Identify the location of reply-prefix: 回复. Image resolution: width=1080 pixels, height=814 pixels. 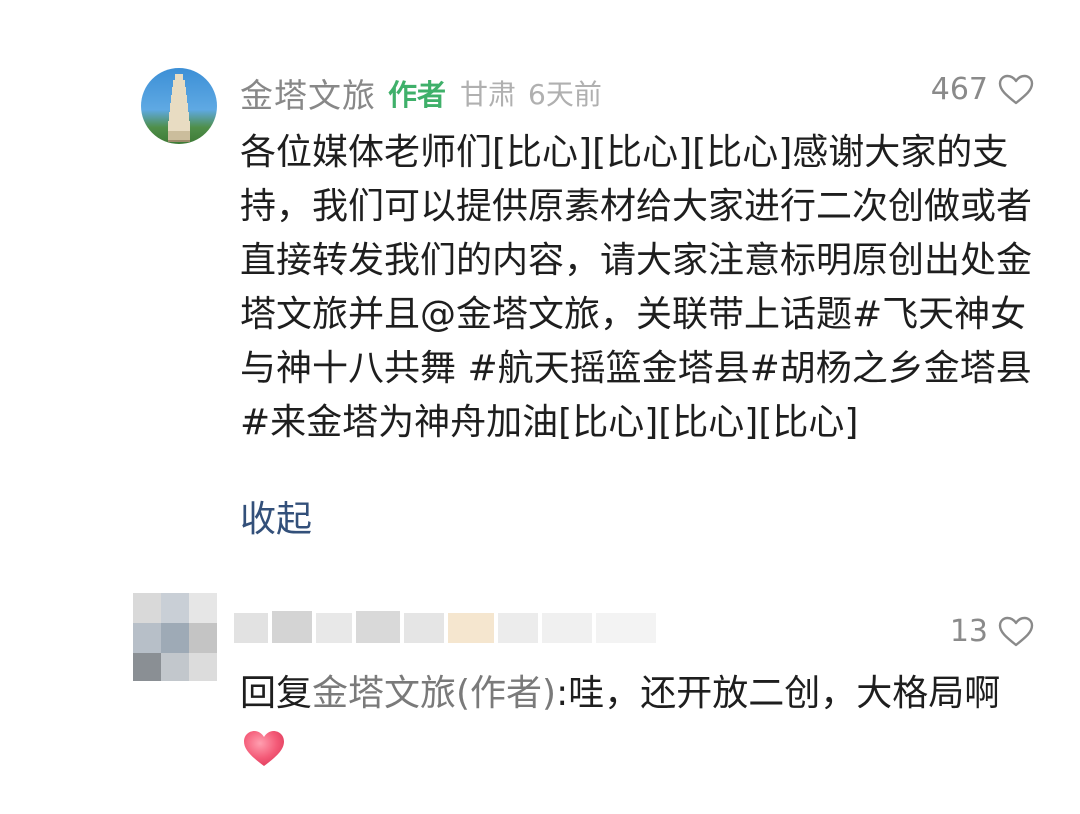
(276, 693).